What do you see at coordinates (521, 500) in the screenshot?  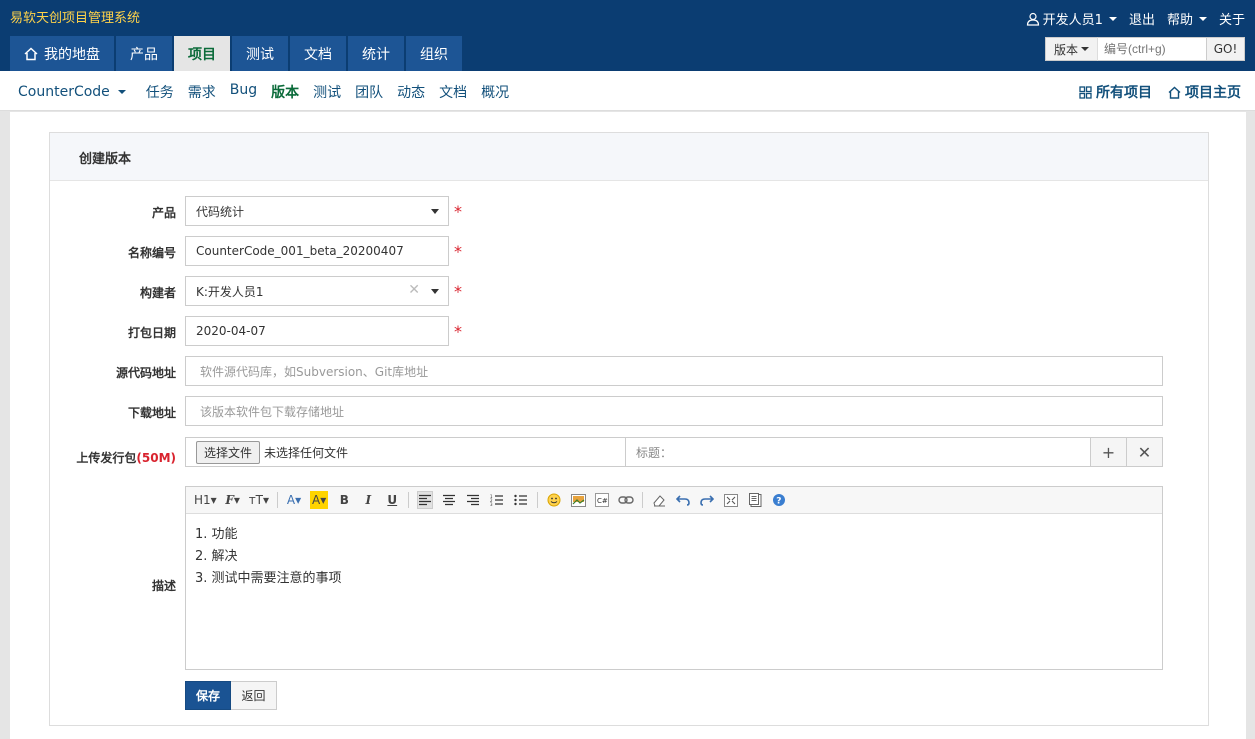 I see `unordered-list-icon` at bounding box center [521, 500].